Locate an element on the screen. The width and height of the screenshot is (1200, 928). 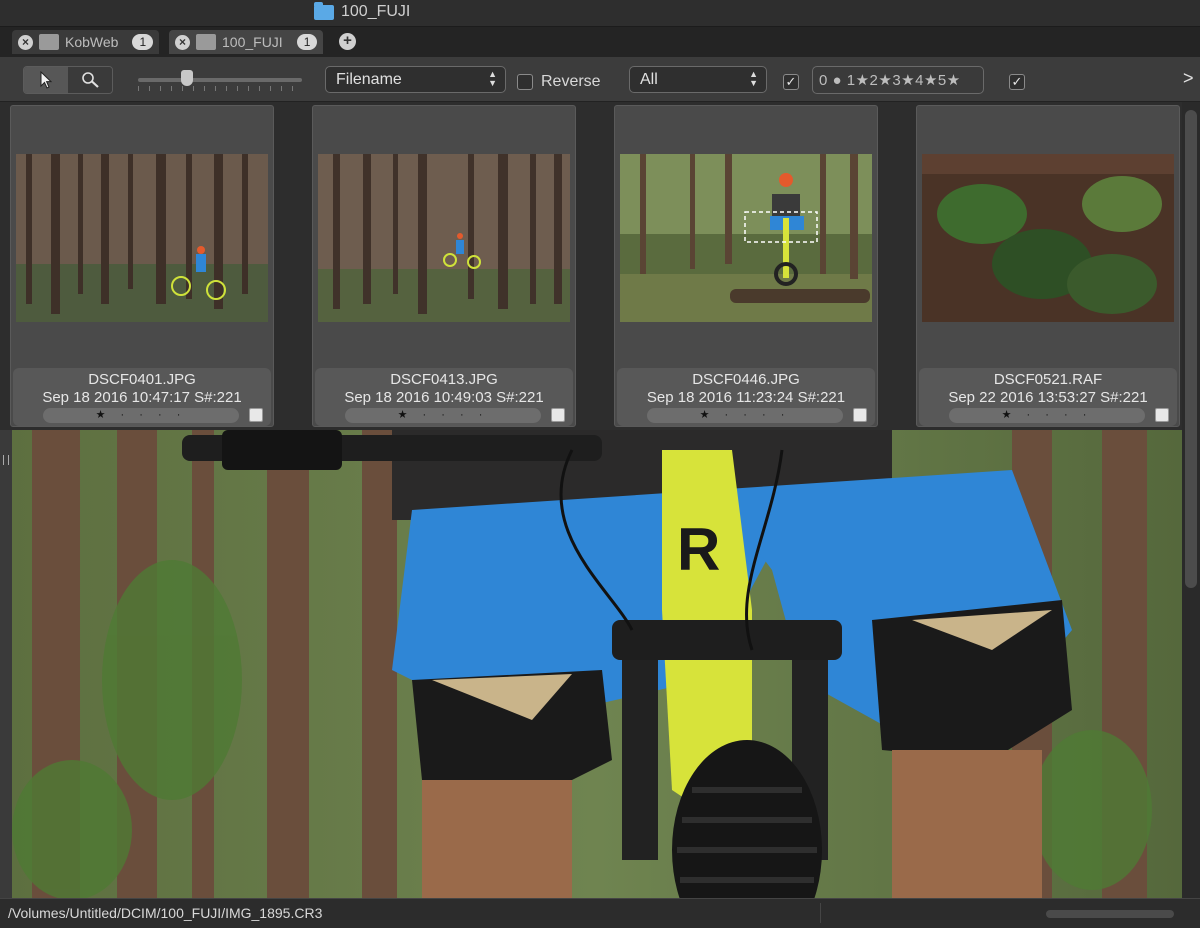
window-title: 100_FUJI is located at coordinates (376, 11).